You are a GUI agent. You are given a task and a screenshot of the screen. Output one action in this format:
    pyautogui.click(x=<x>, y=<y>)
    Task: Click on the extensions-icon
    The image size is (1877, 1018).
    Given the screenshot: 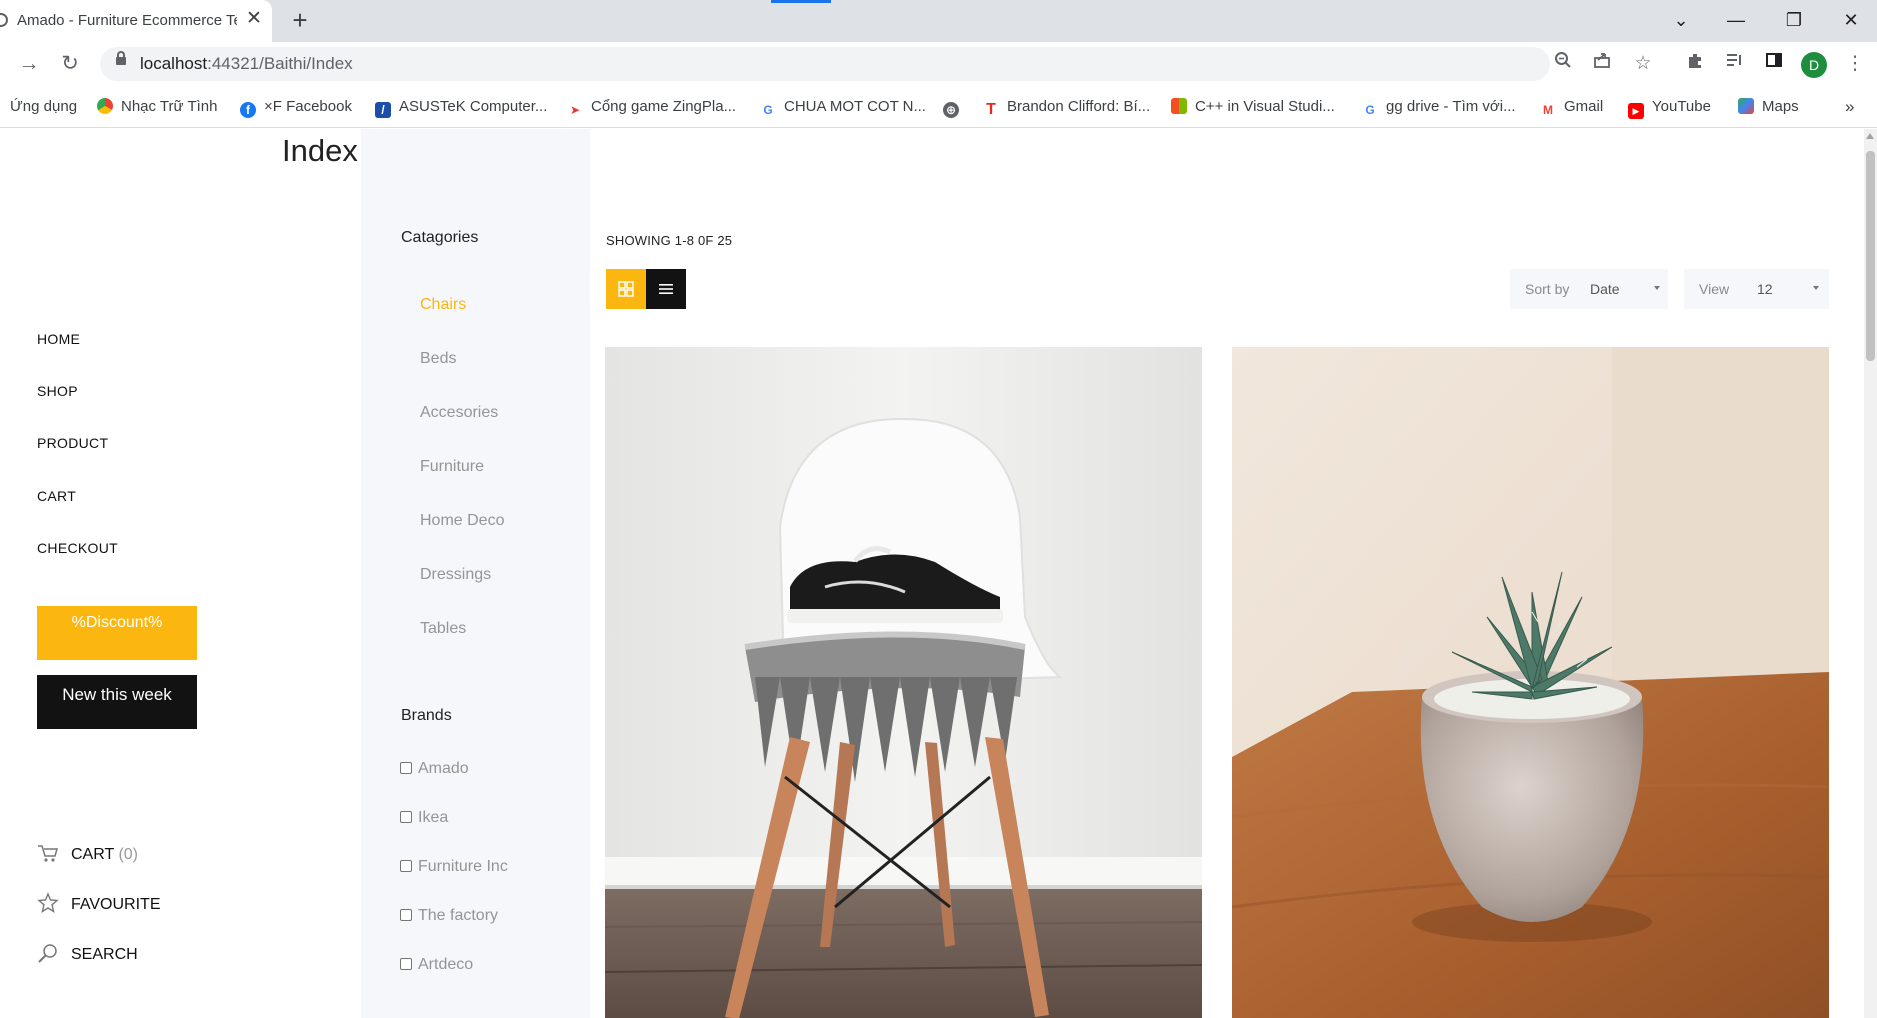 What is the action you would take?
    pyautogui.click(x=1695, y=64)
    